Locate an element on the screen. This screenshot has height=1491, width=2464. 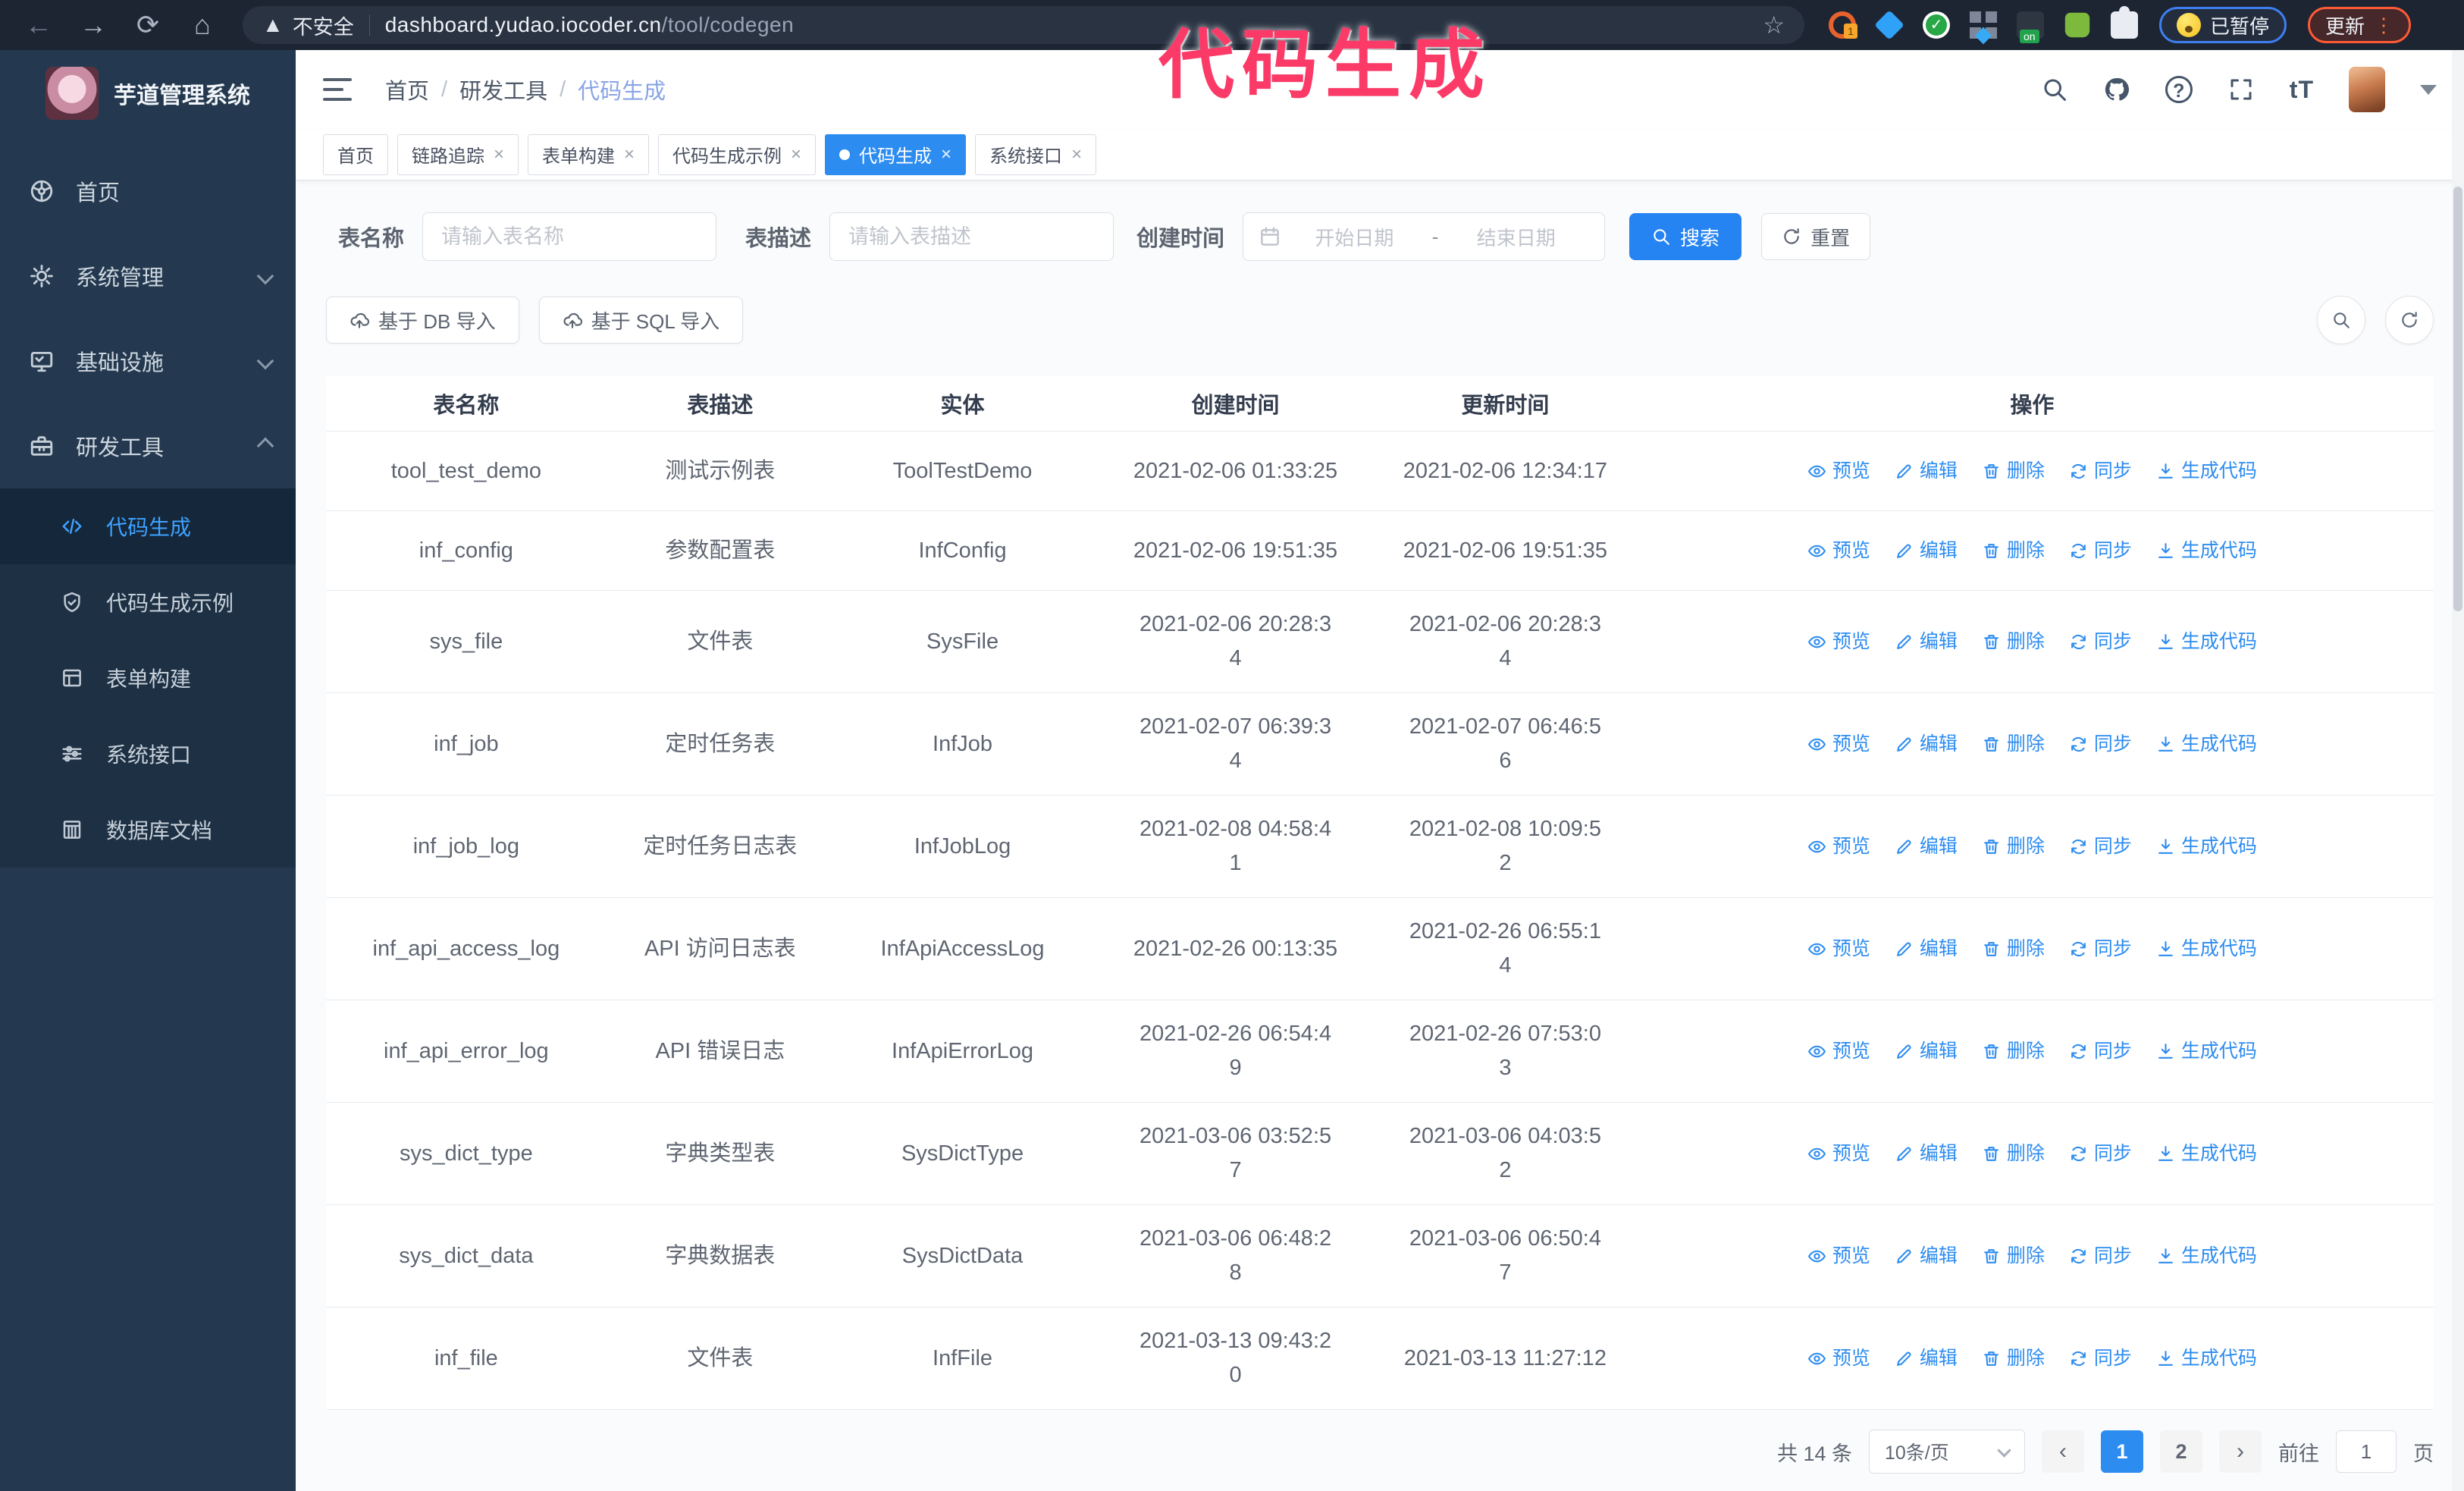
sidebar-item-infra: 基础设施 is located at coordinates (148, 361).